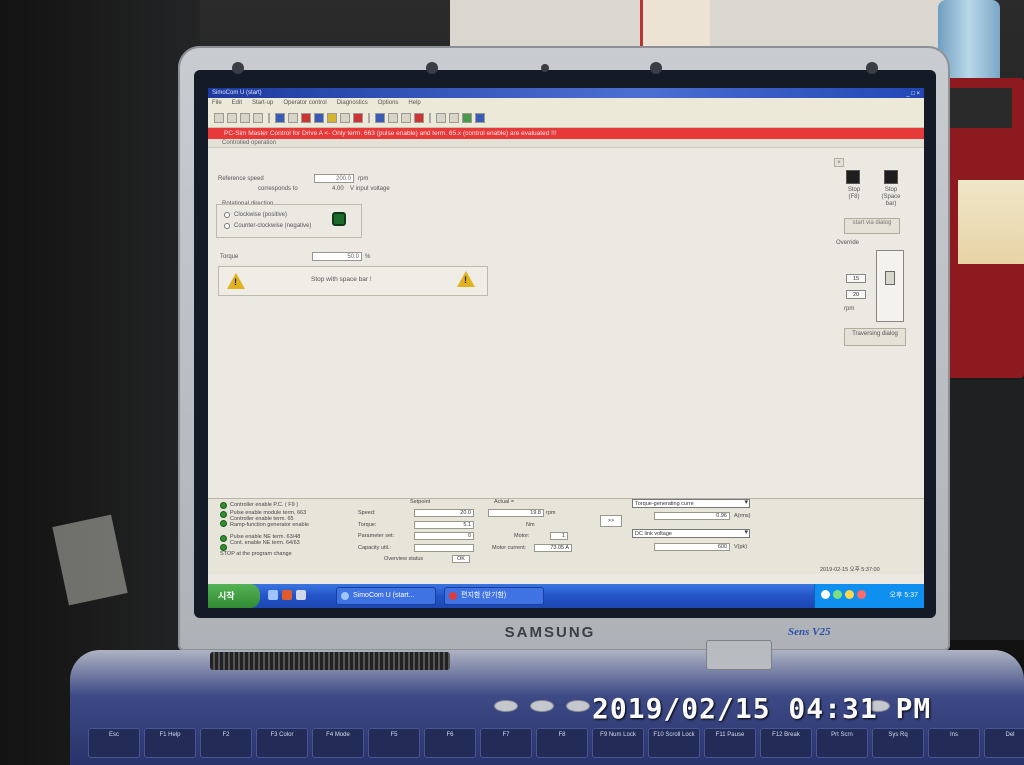  I want to click on keyboard-key: F8, so click(562, 743).